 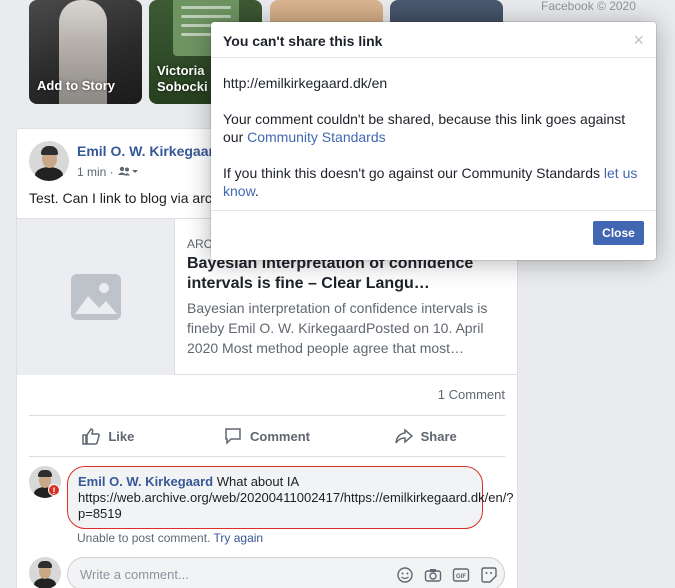 I want to click on image-placeholder-icon, so click(x=96, y=297).